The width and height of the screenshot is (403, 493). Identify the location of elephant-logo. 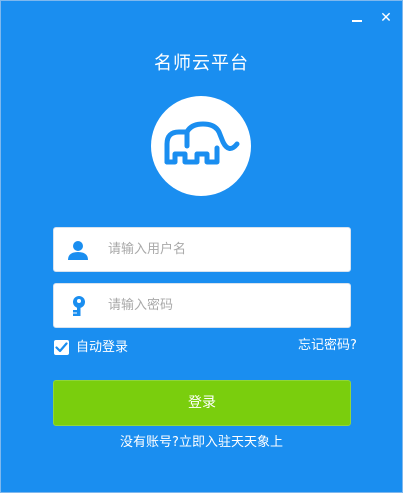
(201, 146).